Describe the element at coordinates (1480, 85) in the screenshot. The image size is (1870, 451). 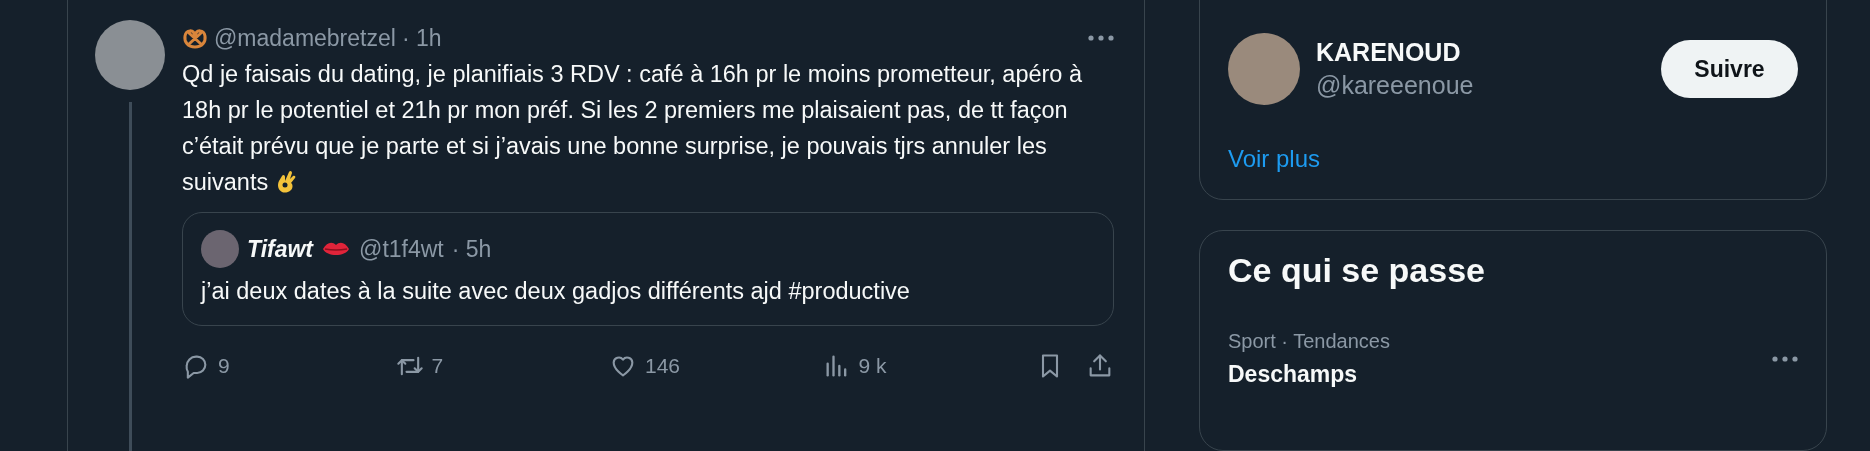
I see `user-handle: @kareeenoue` at that location.